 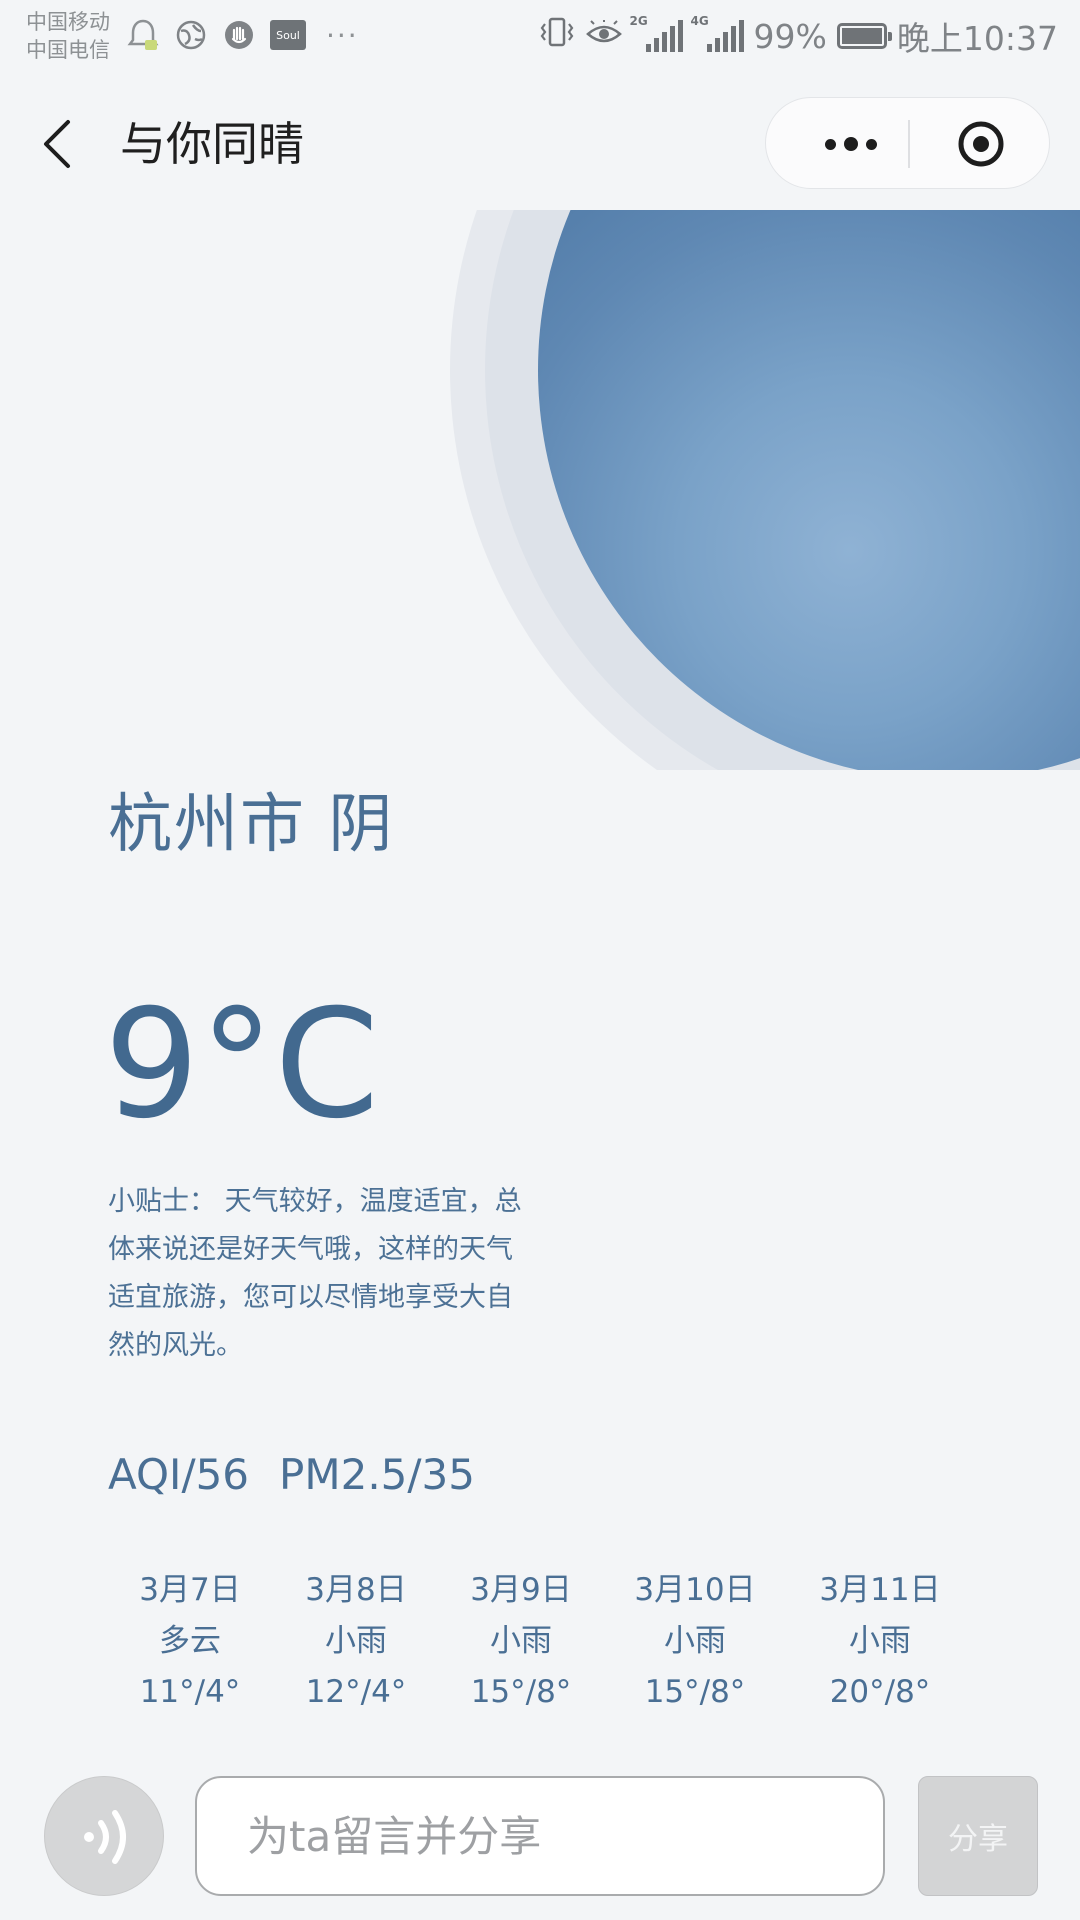 What do you see at coordinates (699, 21) in the screenshot?
I see `network-type-4g: 4G` at bounding box center [699, 21].